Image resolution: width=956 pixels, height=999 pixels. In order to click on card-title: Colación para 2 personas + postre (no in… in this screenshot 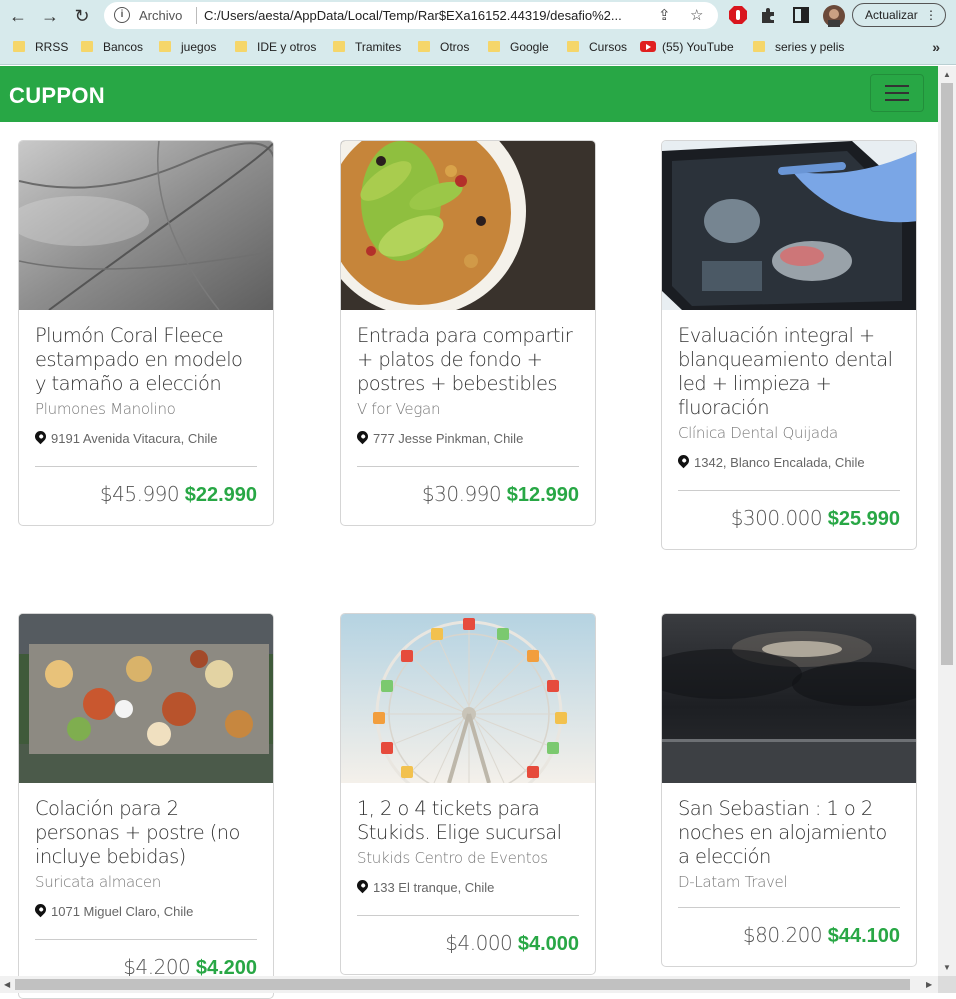, I will do `click(146, 833)`.